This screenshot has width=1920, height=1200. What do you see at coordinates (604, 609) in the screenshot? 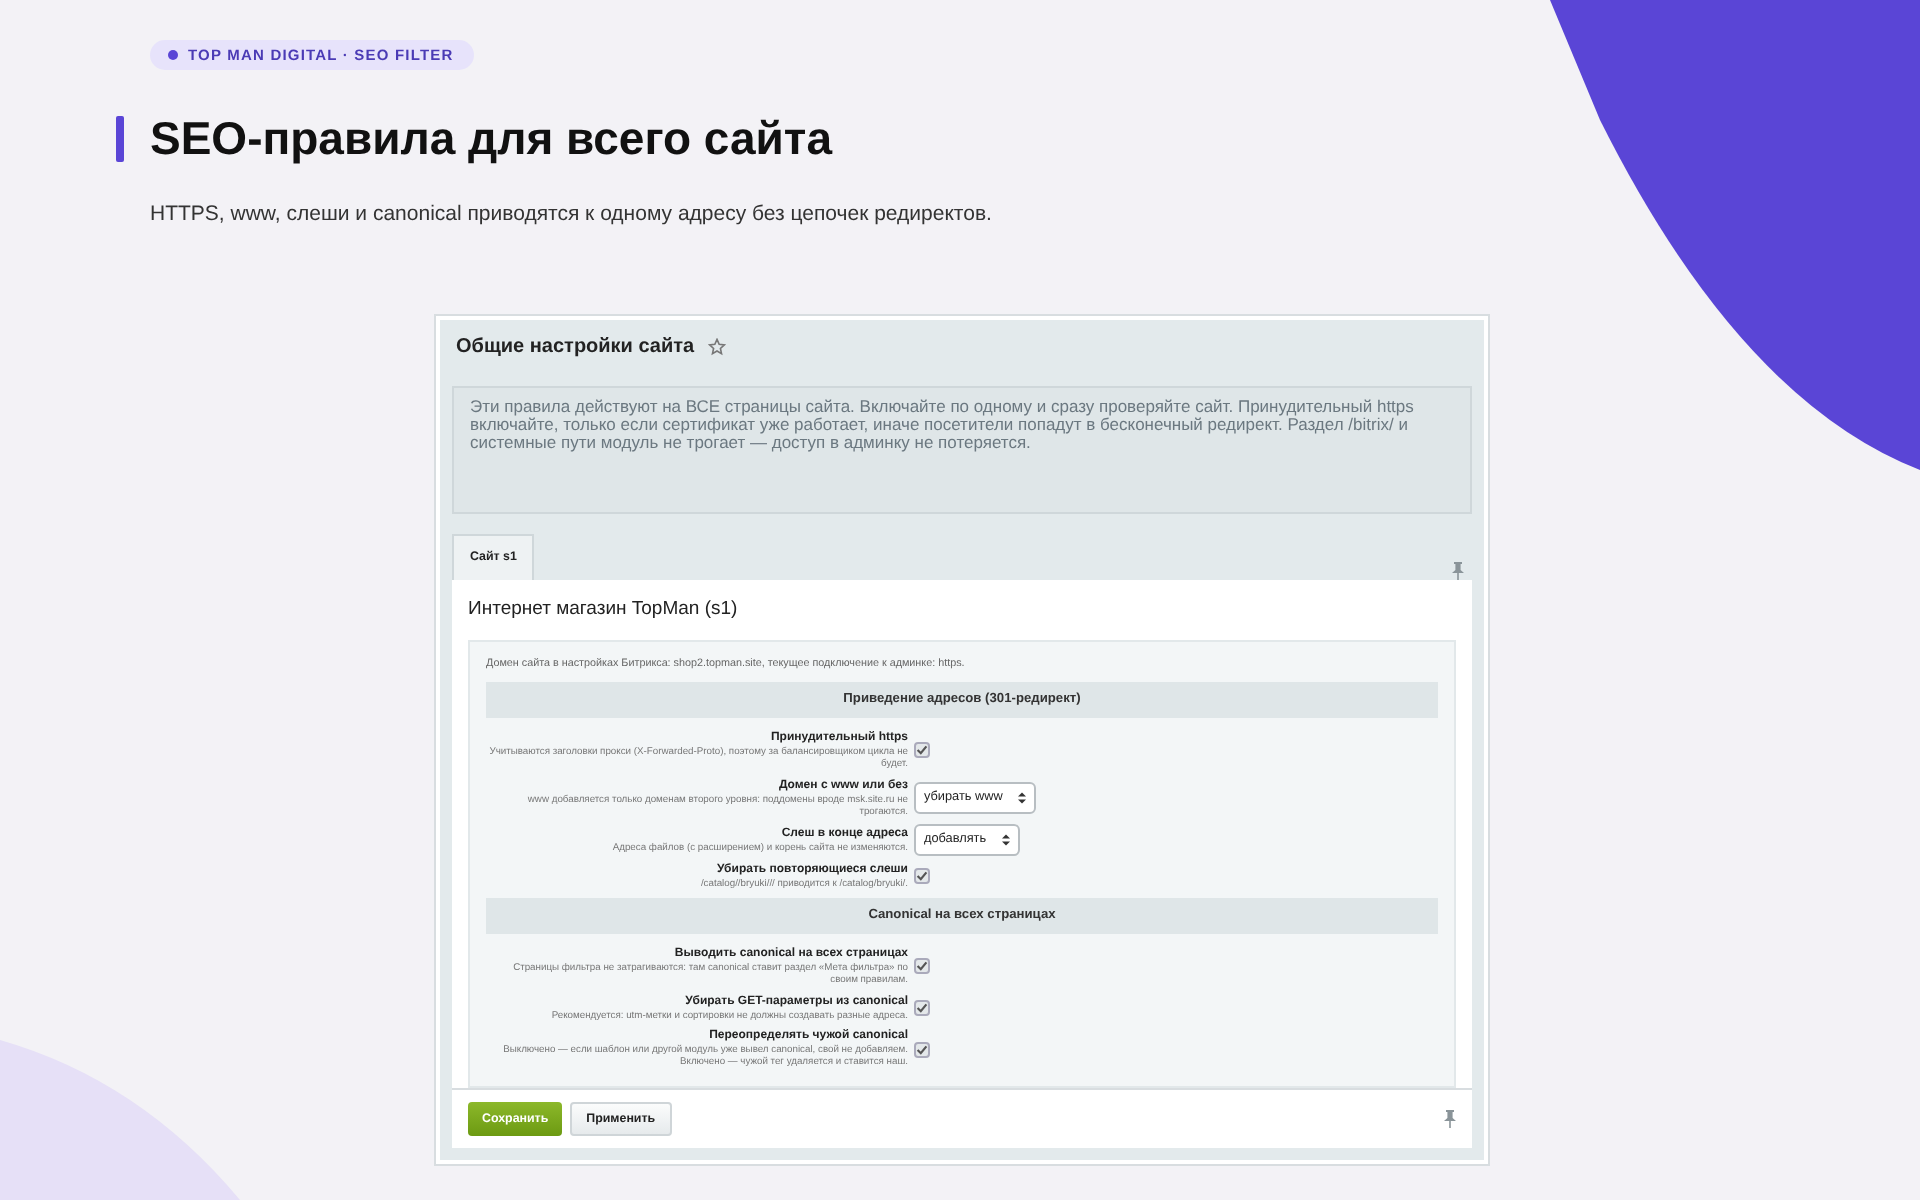
I see `site-title: Интернет магазин TopMan (s1)` at bounding box center [604, 609].